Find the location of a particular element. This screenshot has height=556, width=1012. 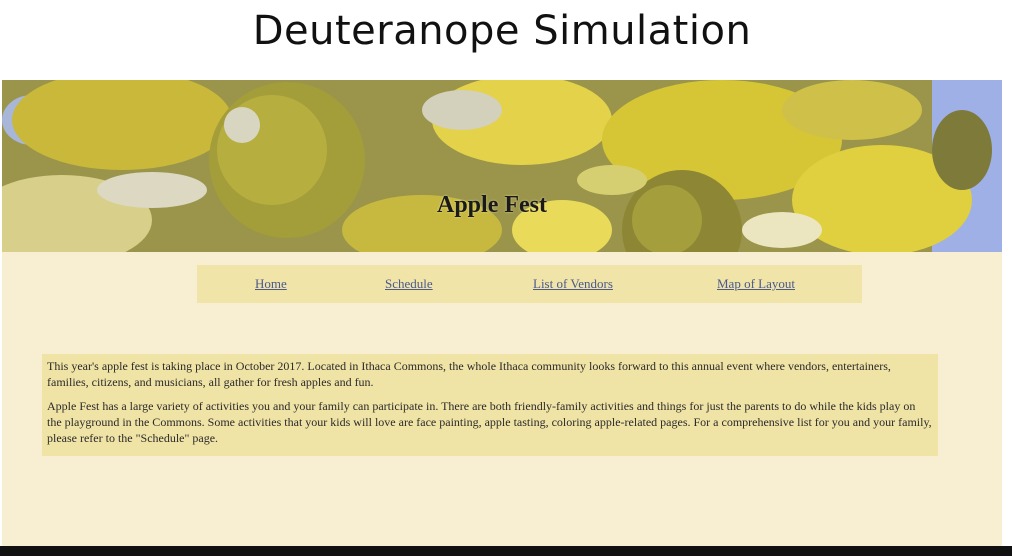

bottom-border is located at coordinates (506, 551).